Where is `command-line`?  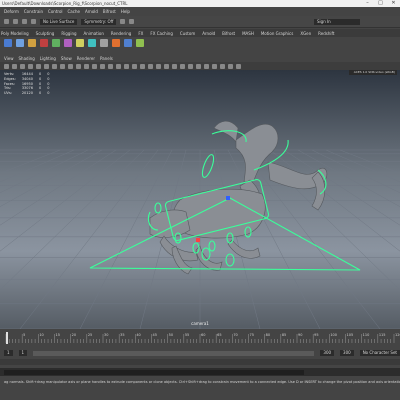 command-line is located at coordinates (200, 372).